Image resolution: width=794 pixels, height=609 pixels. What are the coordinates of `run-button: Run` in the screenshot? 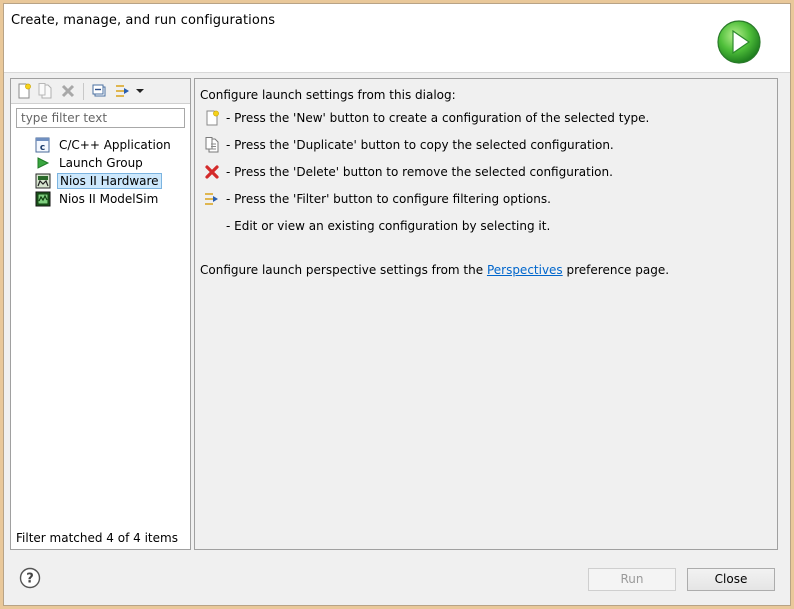 It's located at (632, 579).